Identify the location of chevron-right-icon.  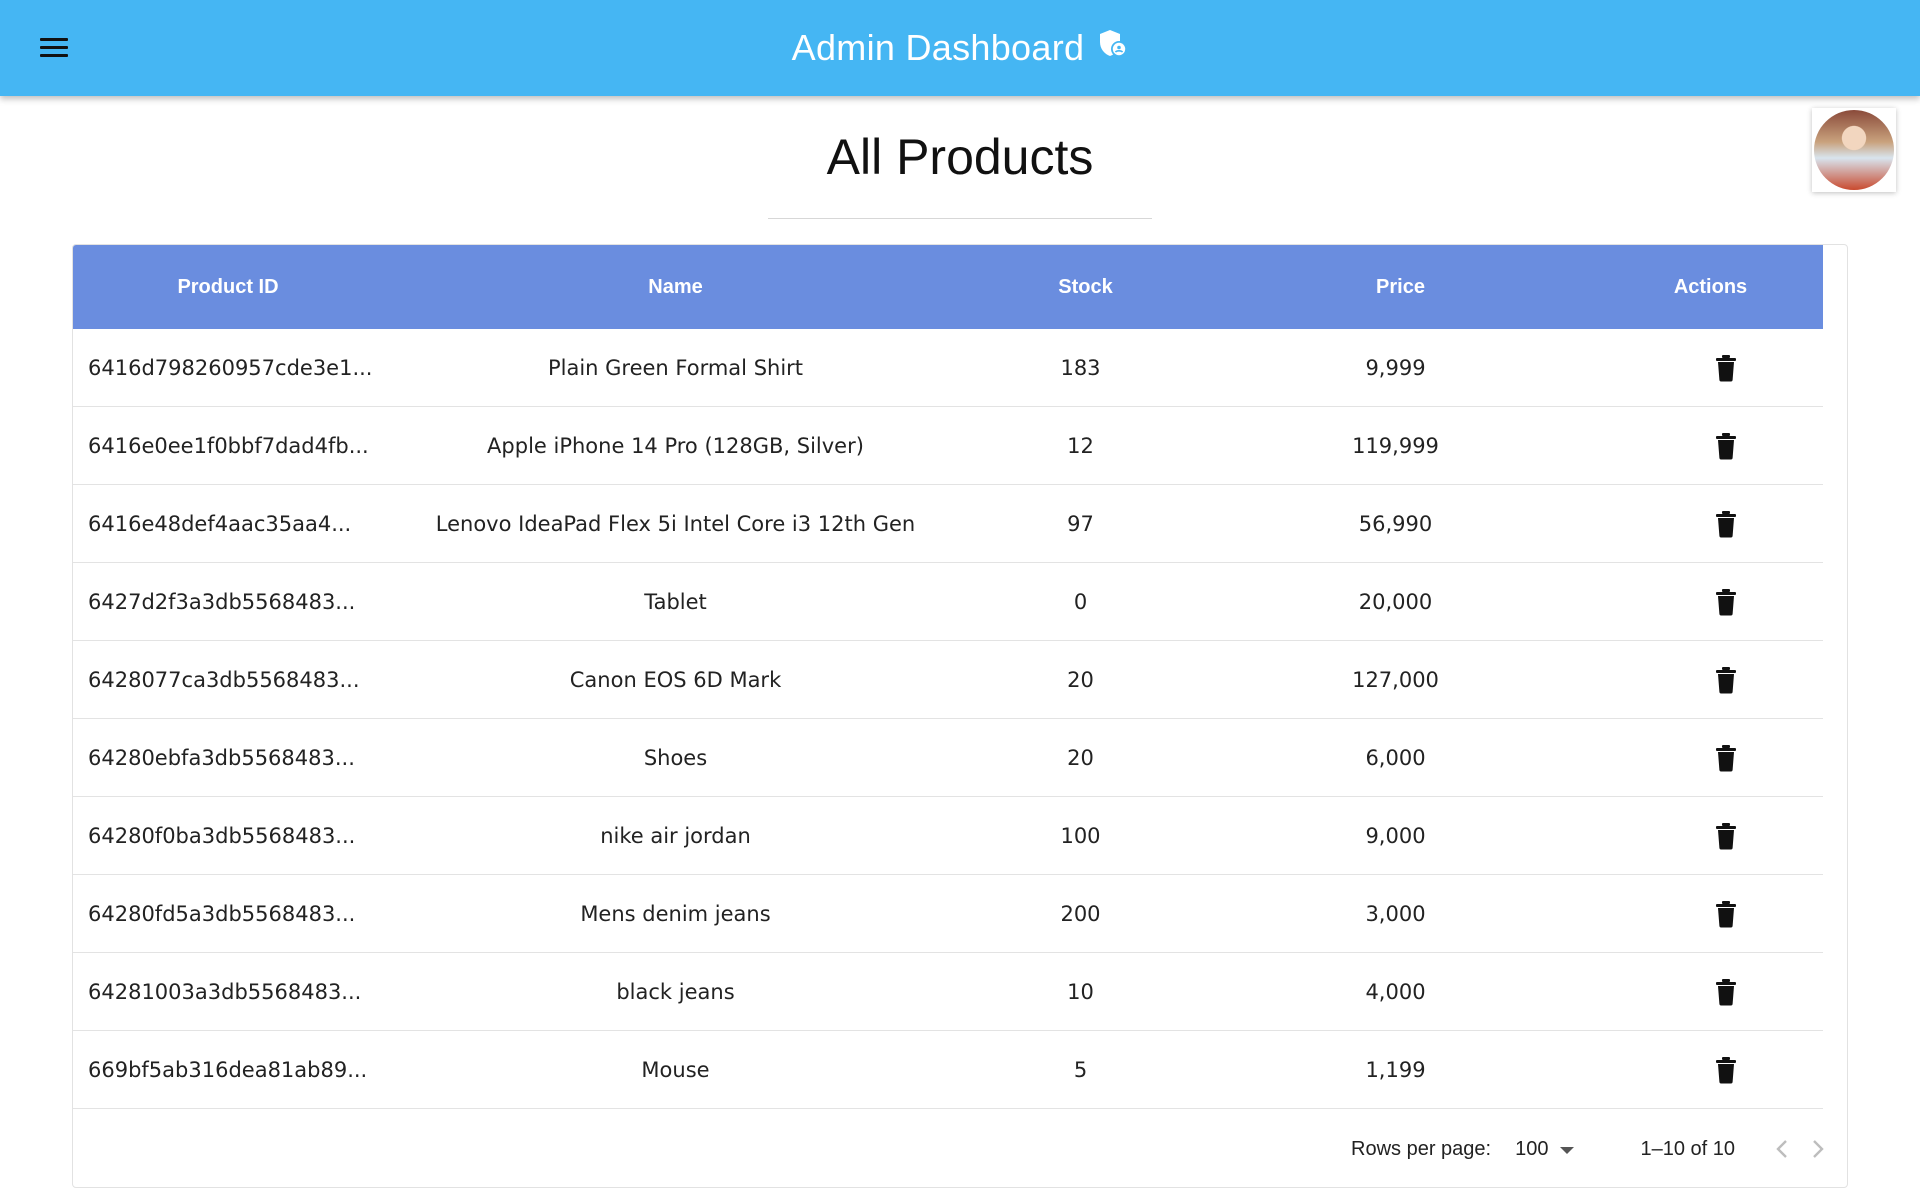
(1818, 1149).